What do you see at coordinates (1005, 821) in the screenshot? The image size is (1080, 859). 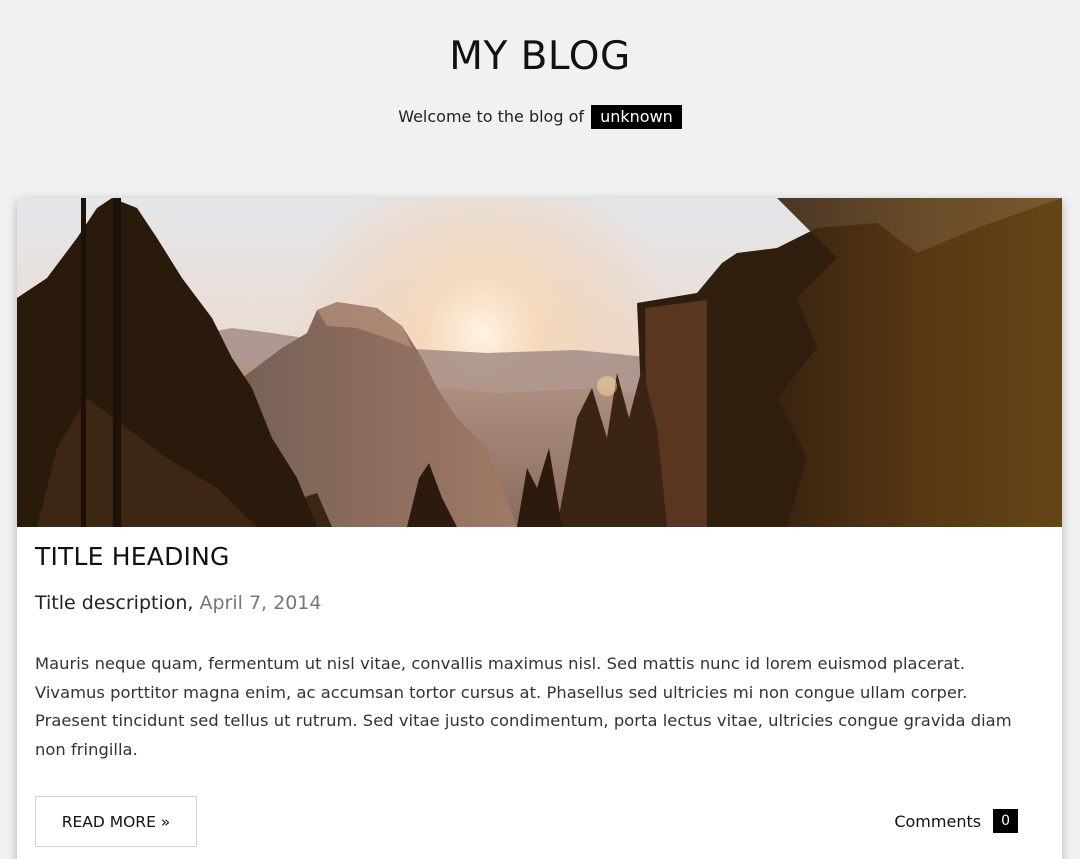 I see `comments-count-badge: 0` at bounding box center [1005, 821].